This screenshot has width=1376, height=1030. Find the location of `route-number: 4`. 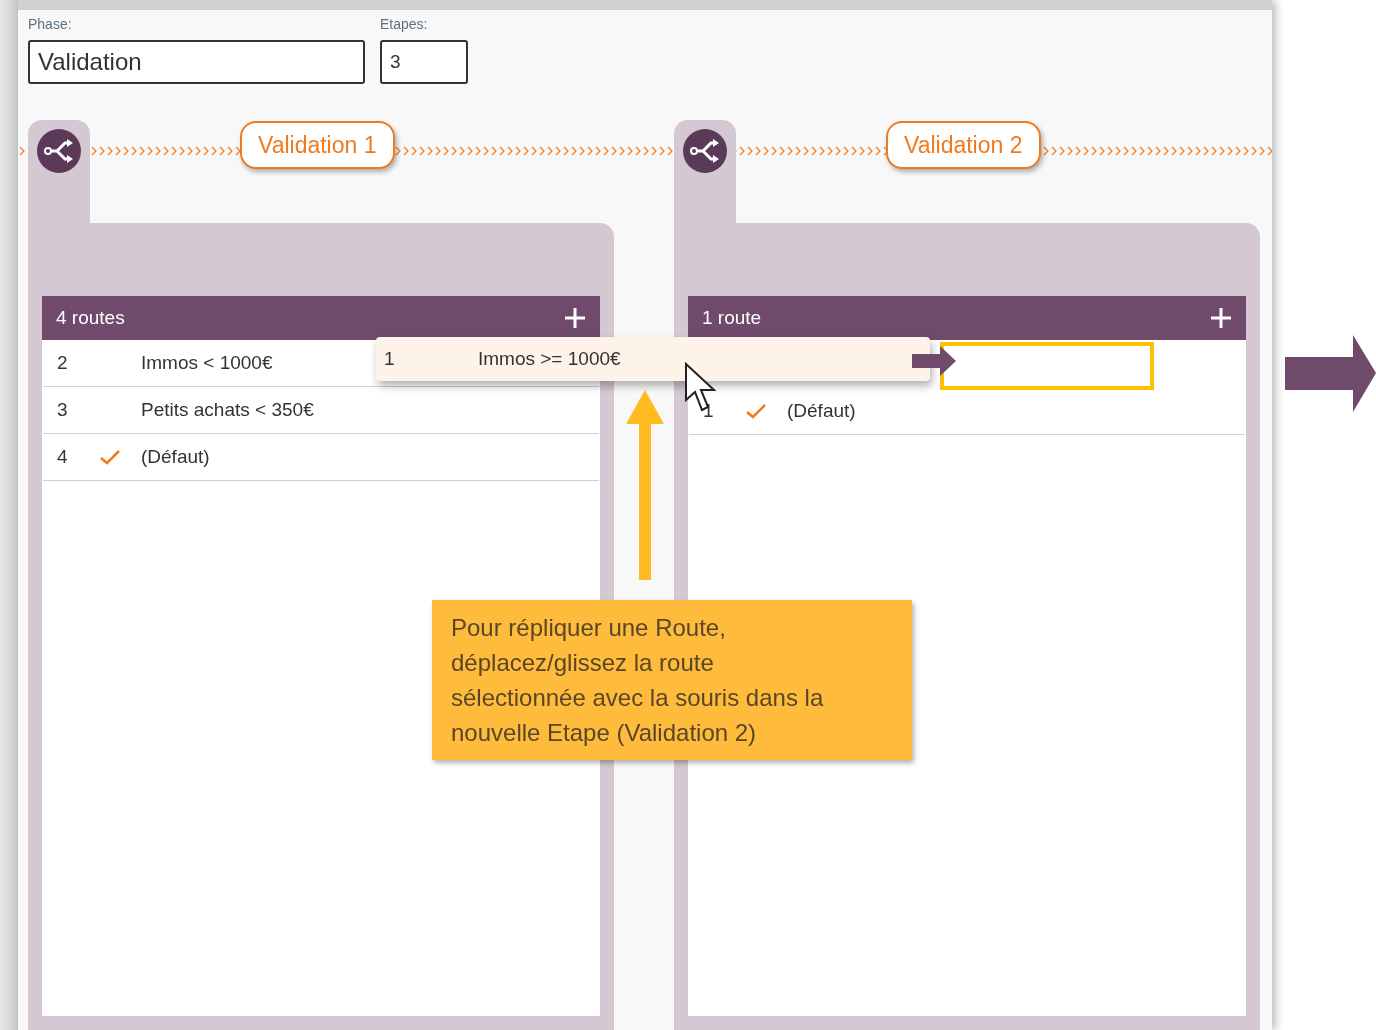

route-number: 4 is located at coordinates (62, 457).